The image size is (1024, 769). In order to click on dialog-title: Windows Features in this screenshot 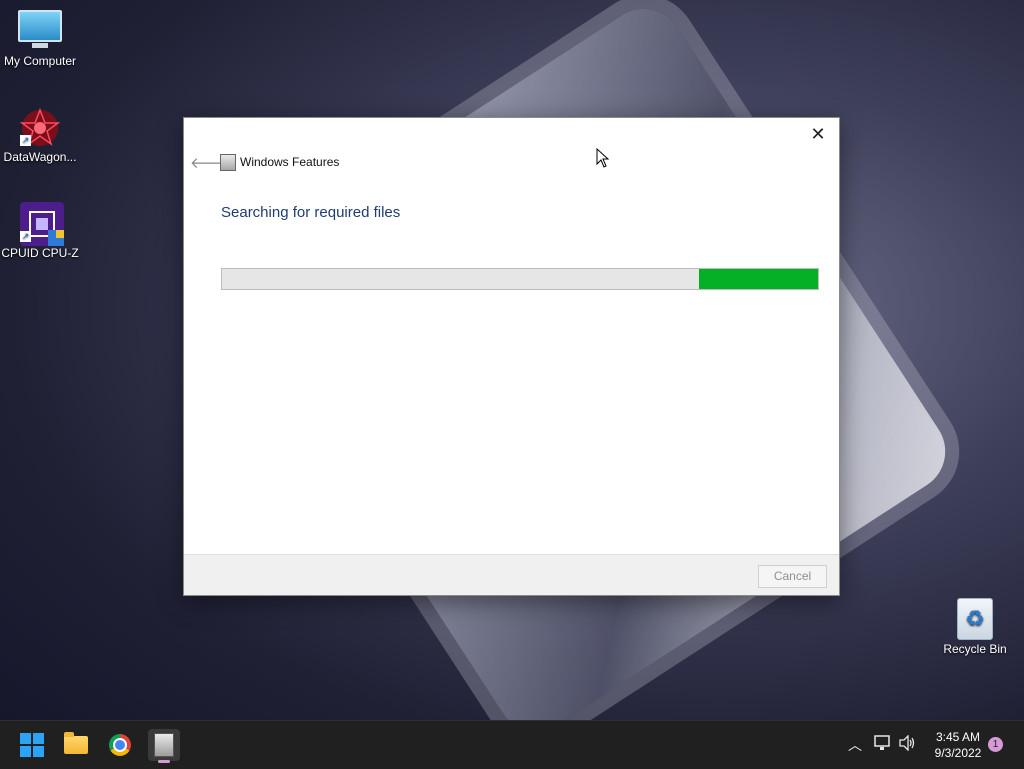, I will do `click(290, 162)`.